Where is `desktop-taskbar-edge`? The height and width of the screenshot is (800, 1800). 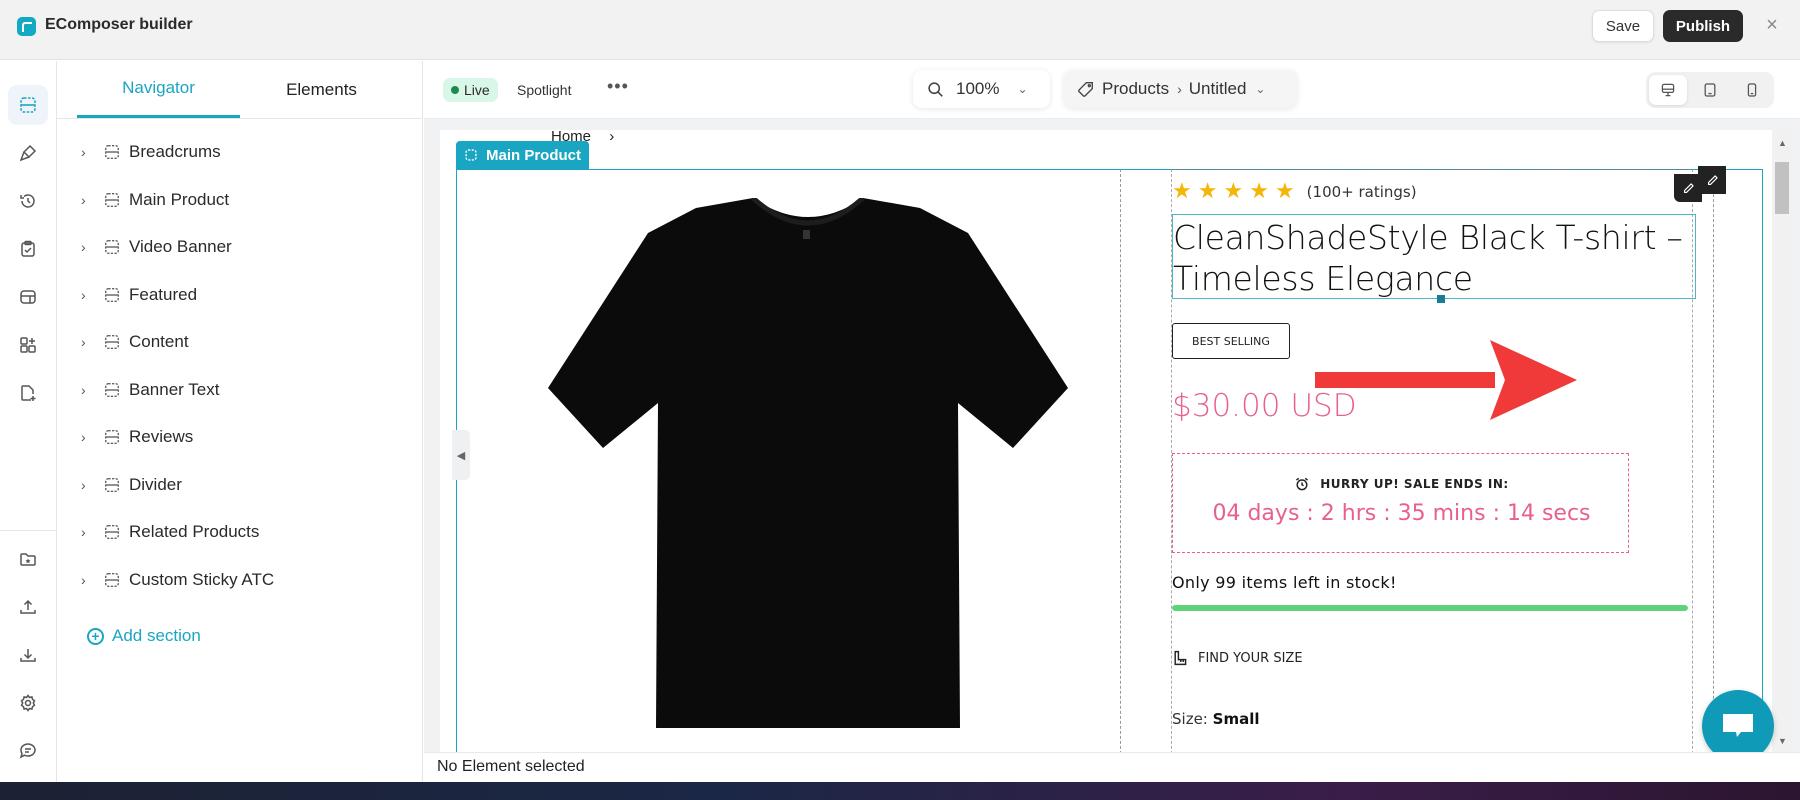 desktop-taskbar-edge is located at coordinates (900, 791).